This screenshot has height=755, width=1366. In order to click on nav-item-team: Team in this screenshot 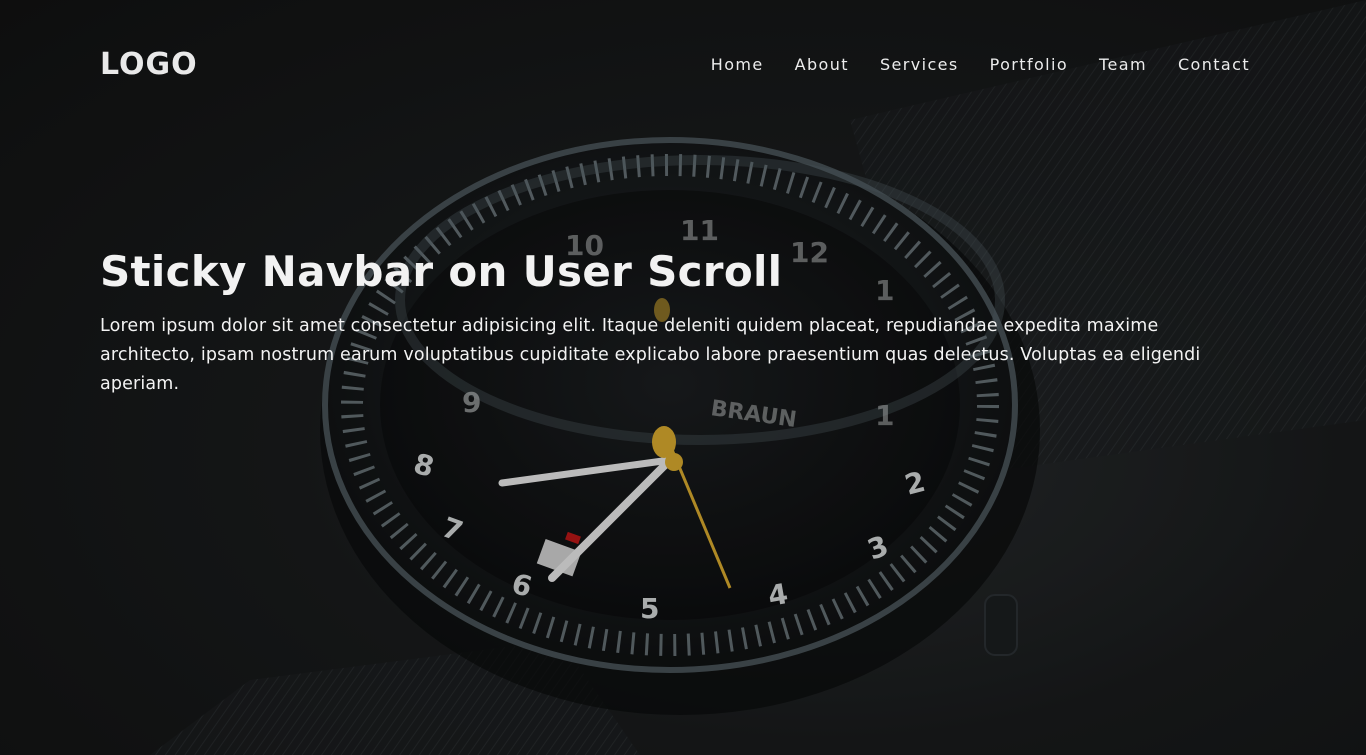, I will do `click(1123, 64)`.